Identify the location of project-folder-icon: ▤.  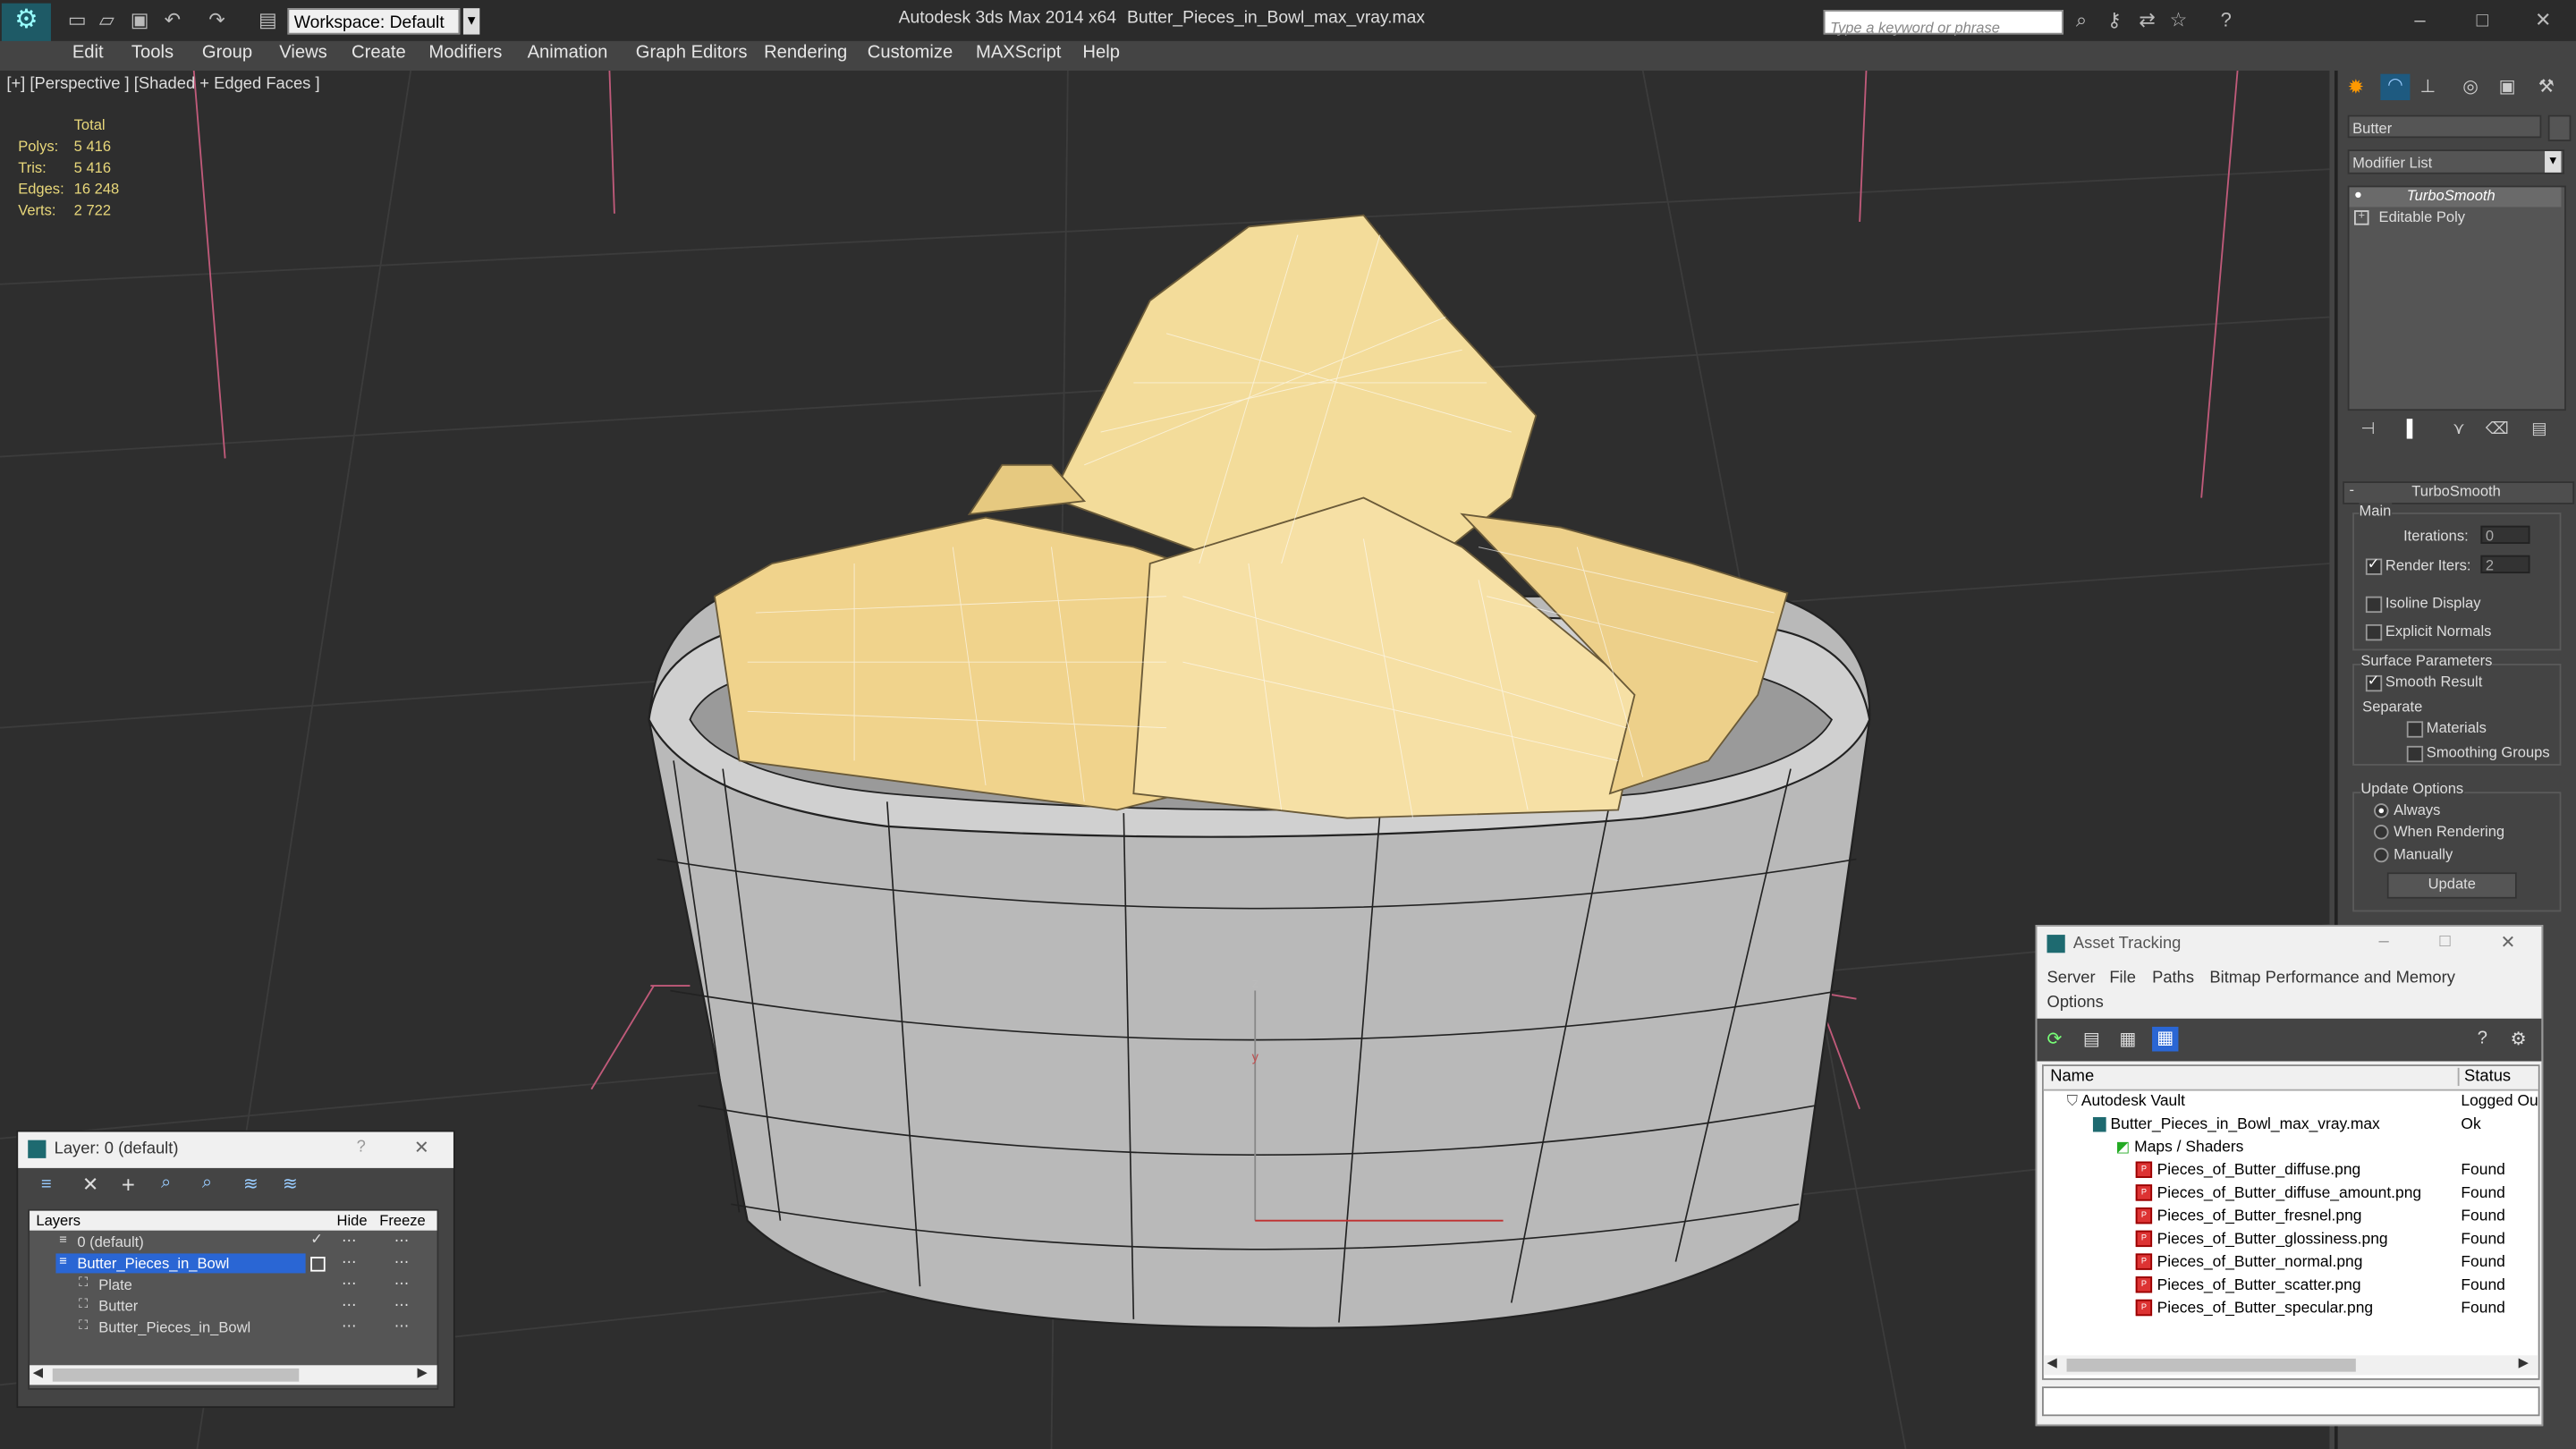
(268, 19).